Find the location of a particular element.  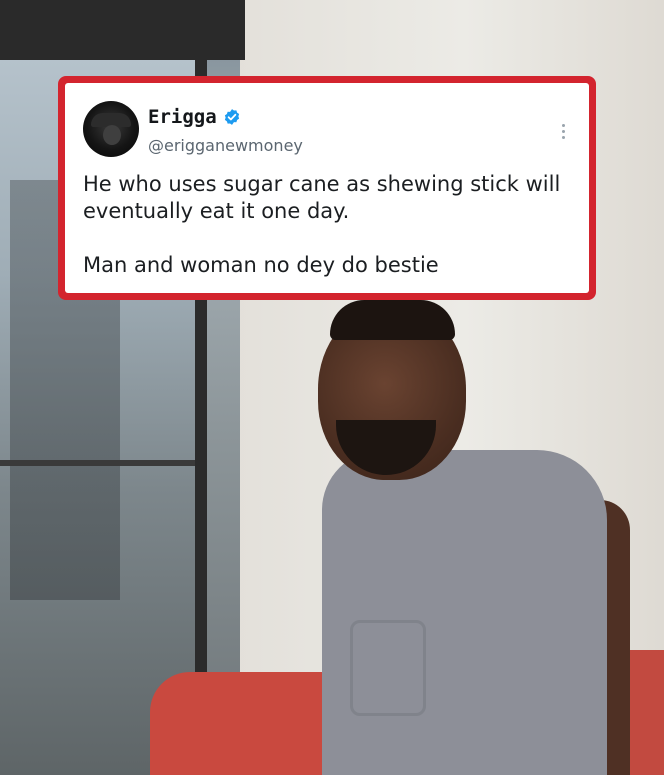

person-hair is located at coordinates (392, 320).